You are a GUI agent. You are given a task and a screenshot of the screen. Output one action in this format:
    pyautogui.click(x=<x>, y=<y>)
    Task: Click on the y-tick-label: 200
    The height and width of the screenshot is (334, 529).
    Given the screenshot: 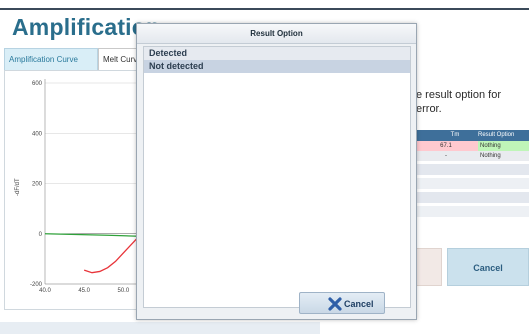 What is the action you would take?
    pyautogui.click(x=37, y=185)
    